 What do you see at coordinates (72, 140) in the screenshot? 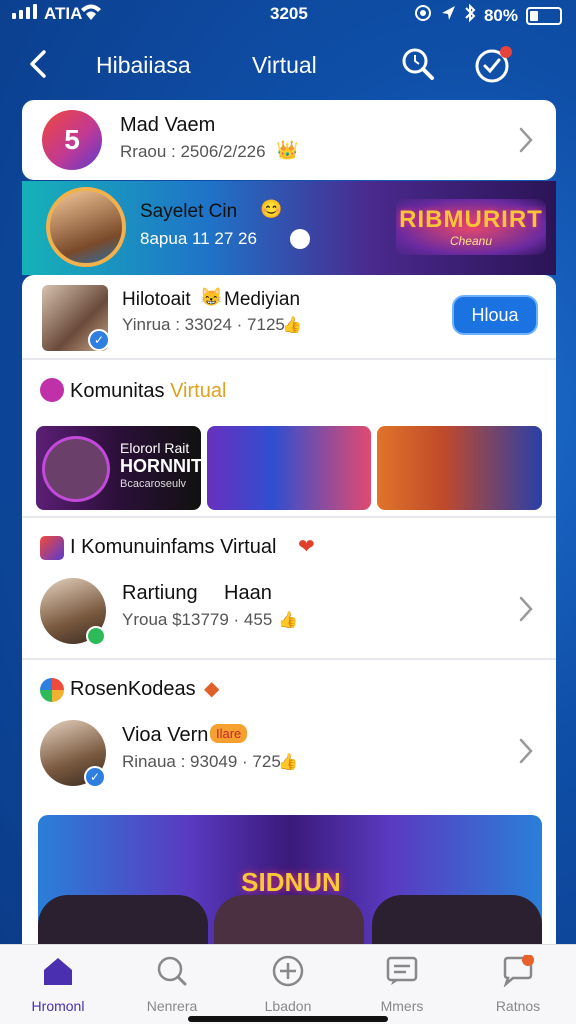
I see `profile-avatar: 5` at bounding box center [72, 140].